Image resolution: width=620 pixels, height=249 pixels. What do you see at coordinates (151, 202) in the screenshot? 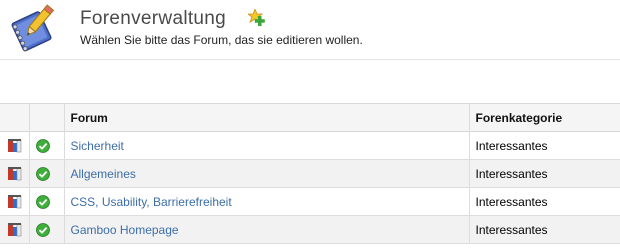
I see `forum-link: CSS, Usability, Barrierefreiheit` at bounding box center [151, 202].